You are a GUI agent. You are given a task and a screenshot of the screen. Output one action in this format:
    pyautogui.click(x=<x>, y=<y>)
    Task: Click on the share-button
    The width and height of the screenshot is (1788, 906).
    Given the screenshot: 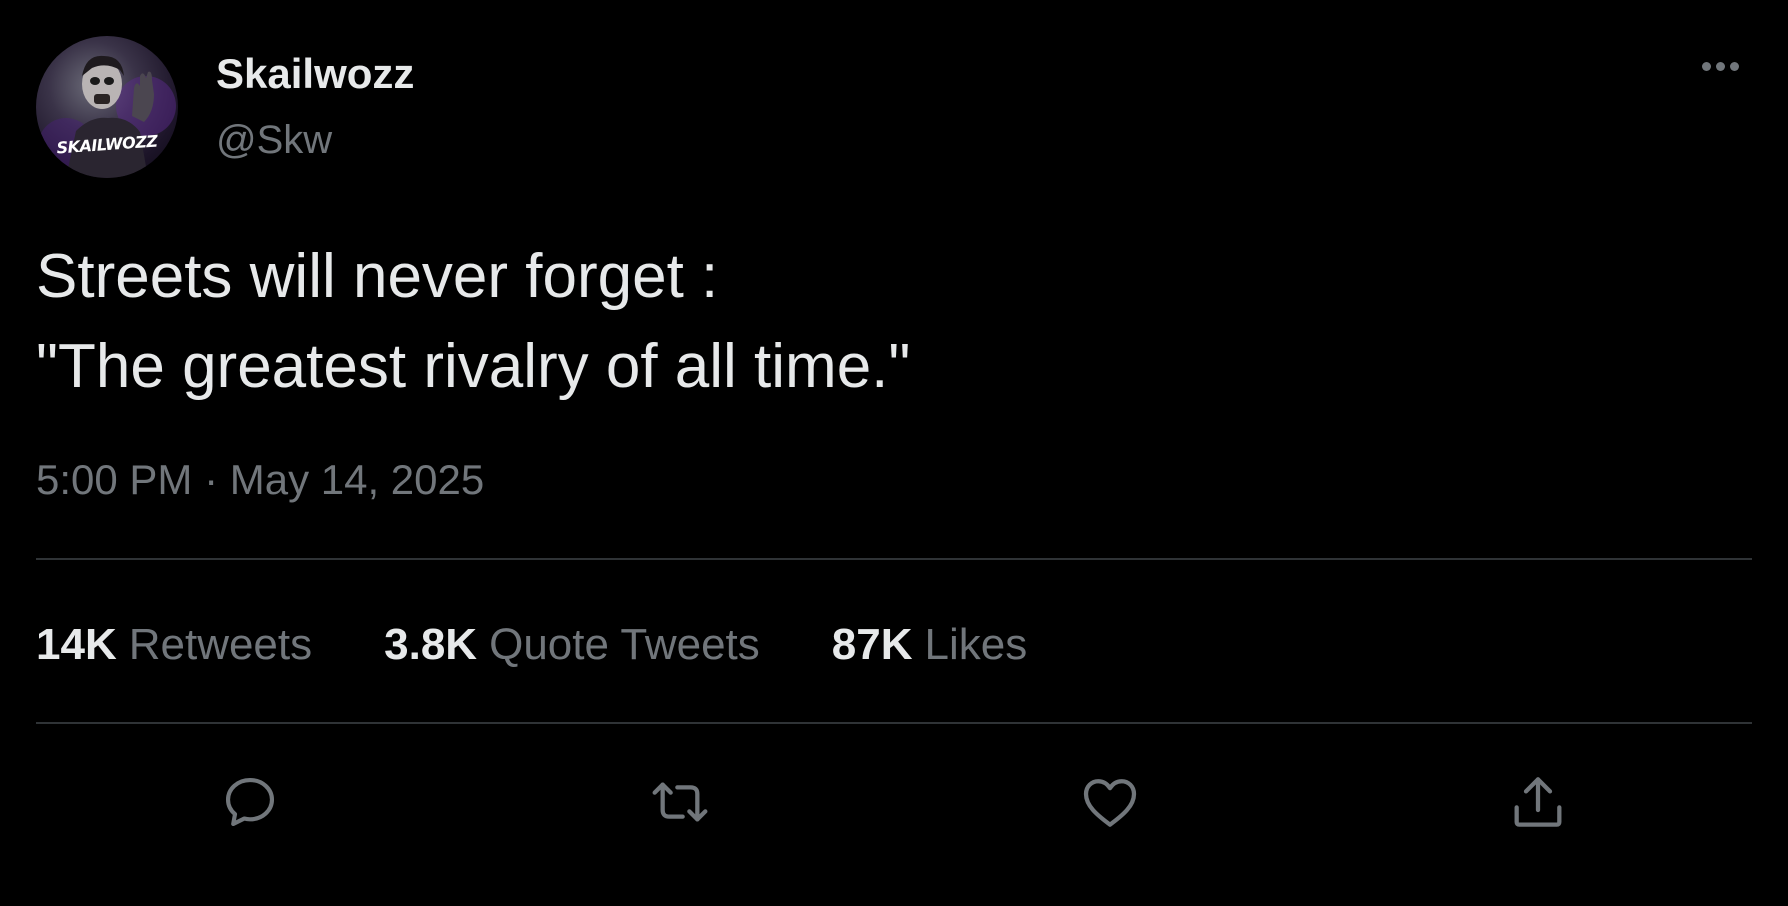 What is the action you would take?
    pyautogui.click(x=1538, y=802)
    